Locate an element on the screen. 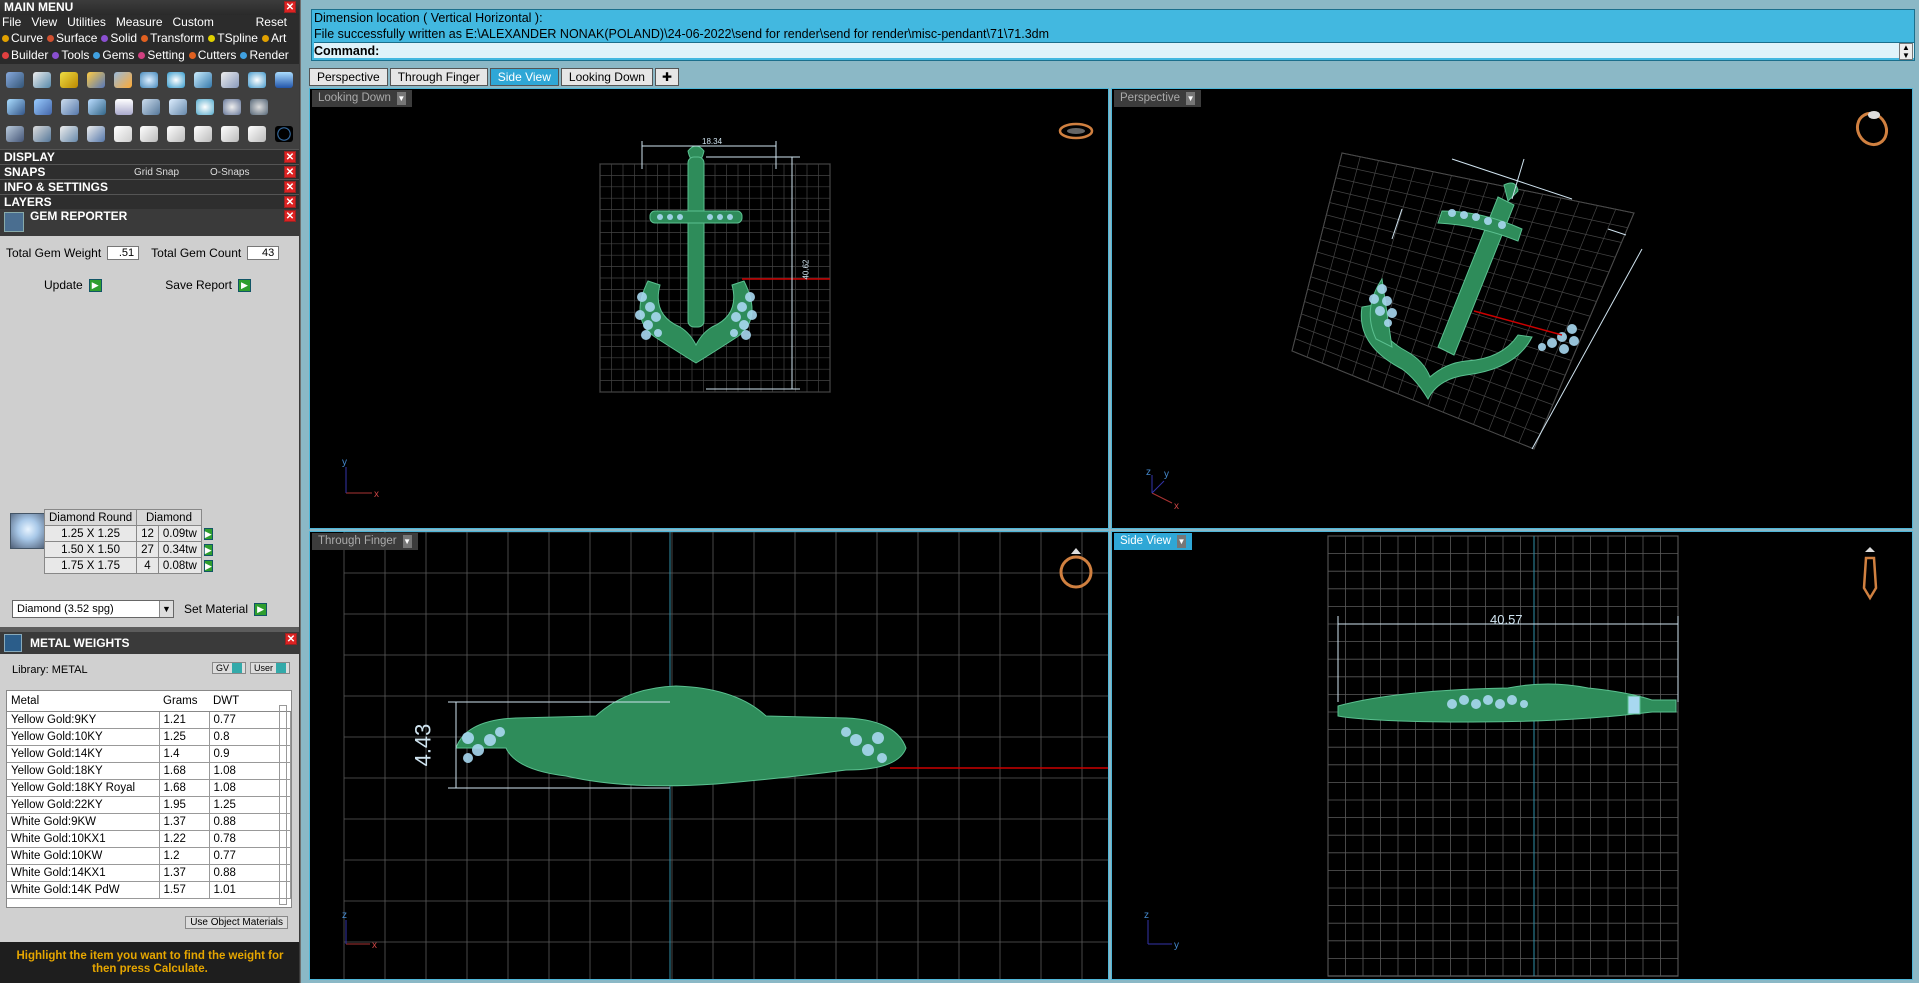 The height and width of the screenshot is (983, 1919). o-snaps-toggle: O-Snaps is located at coordinates (229, 172).